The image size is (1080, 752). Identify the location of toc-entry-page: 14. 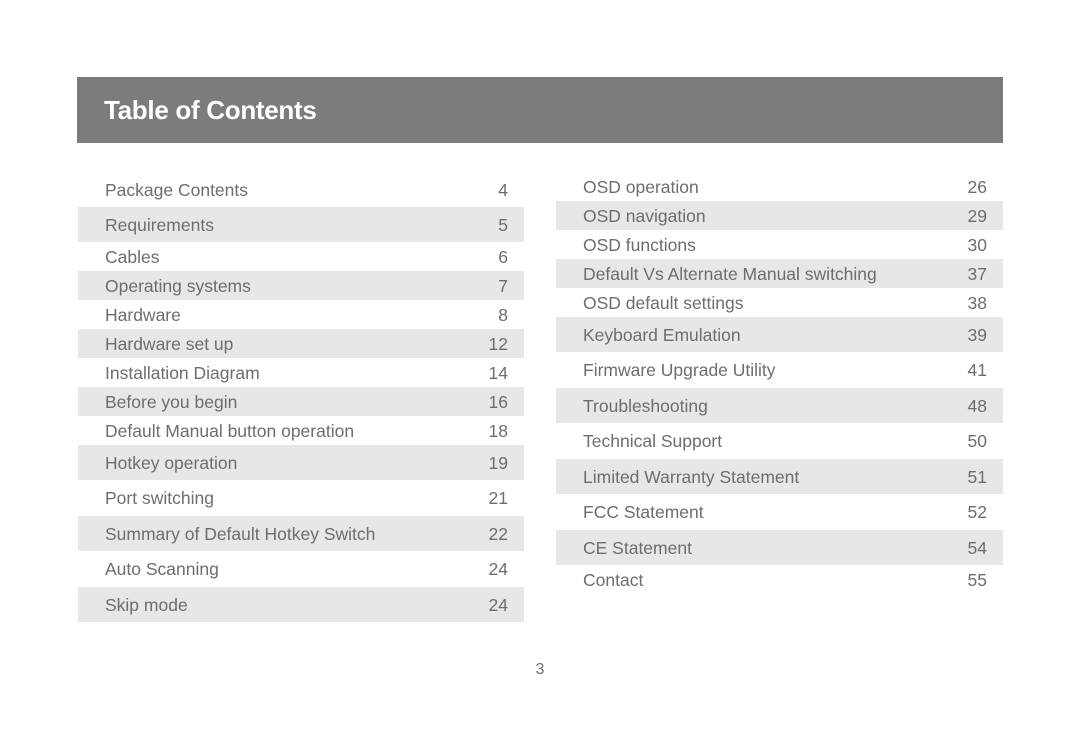
(498, 373).